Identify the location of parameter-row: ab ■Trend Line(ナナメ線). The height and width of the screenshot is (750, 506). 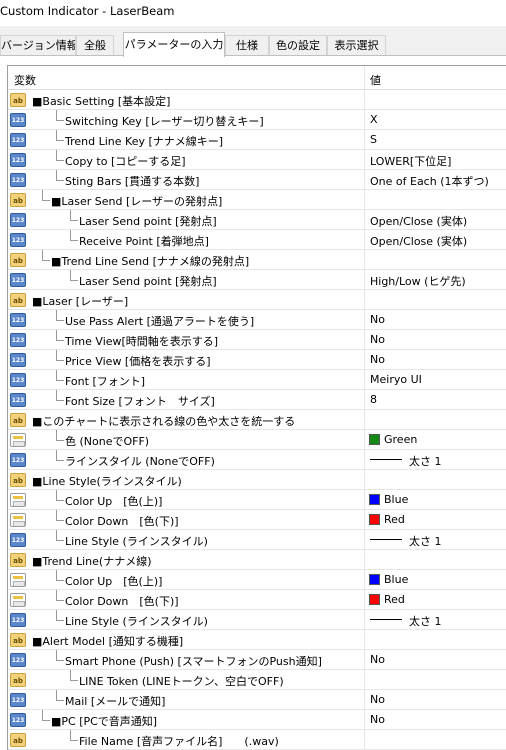
(257, 560).